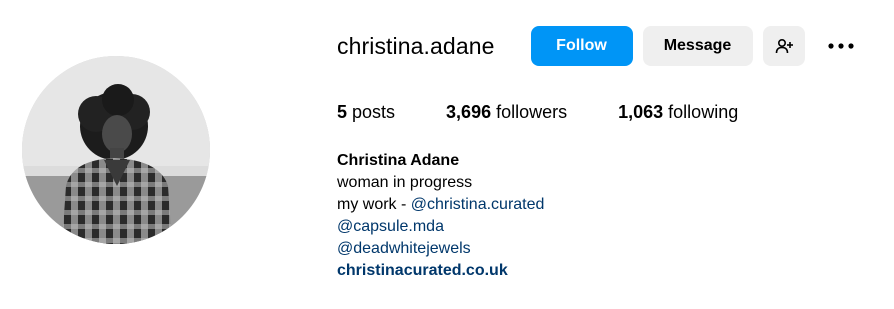  Describe the element at coordinates (374, 204) in the screenshot. I see `bio-work-prefix: my work -` at that location.